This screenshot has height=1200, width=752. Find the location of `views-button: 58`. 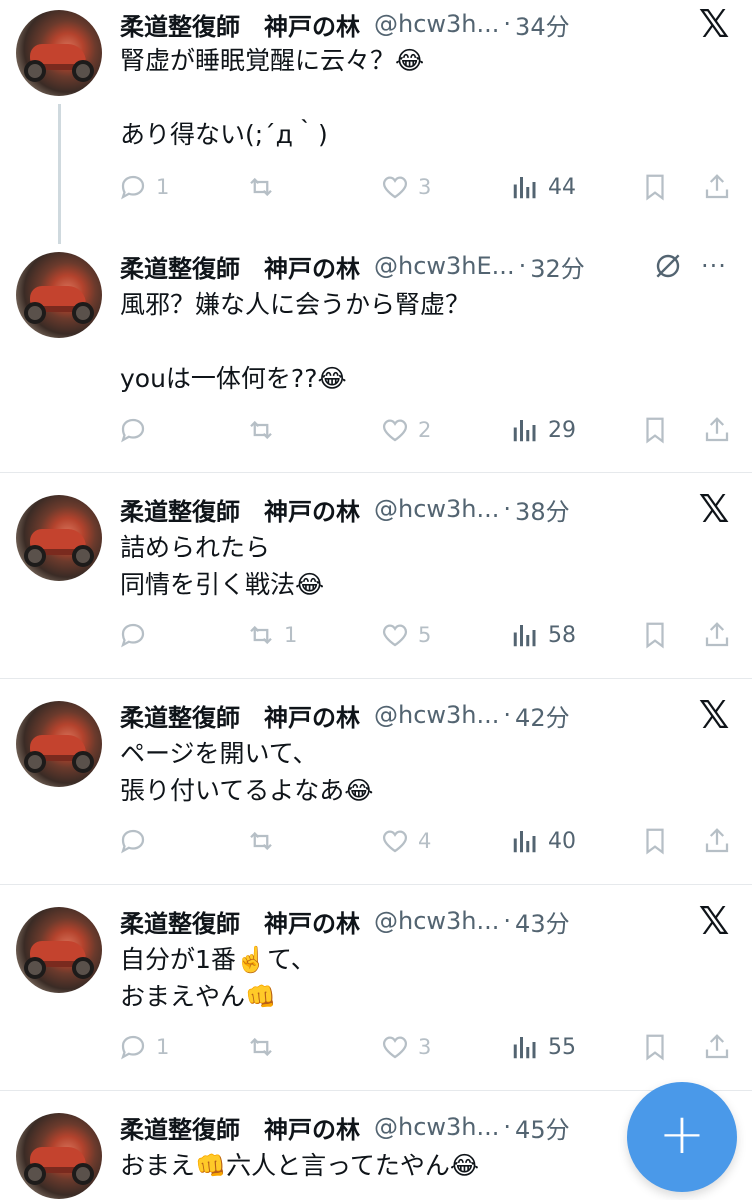

views-button: 58 is located at coordinates (543, 635).